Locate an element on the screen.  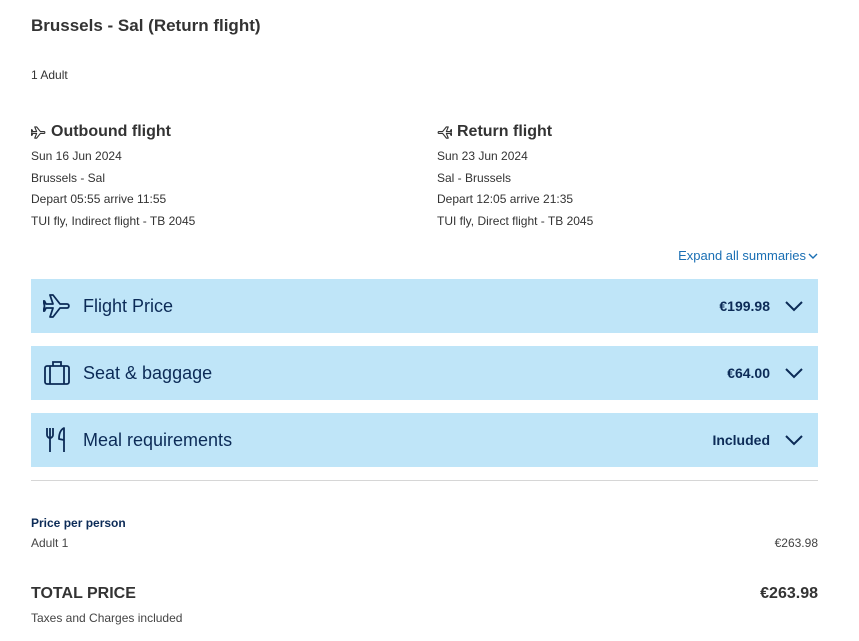
plane-takeoff-icon is located at coordinates (38, 132).